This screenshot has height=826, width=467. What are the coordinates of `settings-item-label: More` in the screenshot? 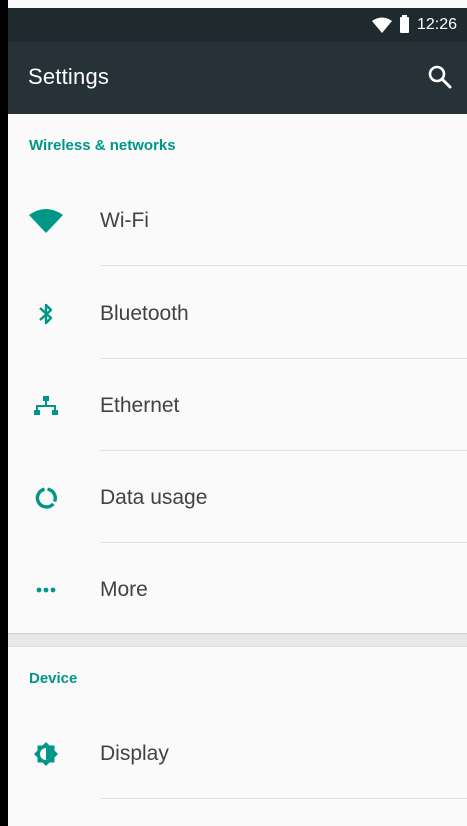 It's located at (124, 589).